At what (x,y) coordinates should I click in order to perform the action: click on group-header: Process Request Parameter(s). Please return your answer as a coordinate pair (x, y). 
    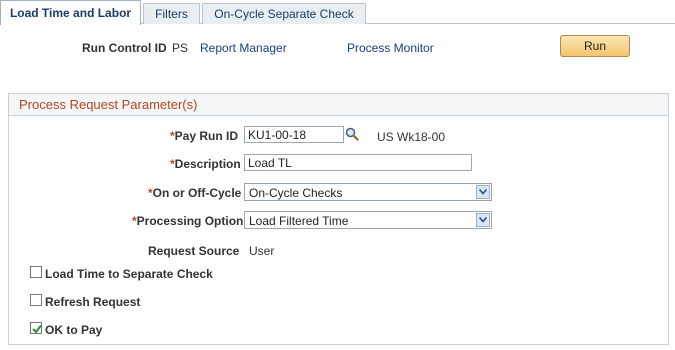
    Looking at the image, I should click on (338, 105).